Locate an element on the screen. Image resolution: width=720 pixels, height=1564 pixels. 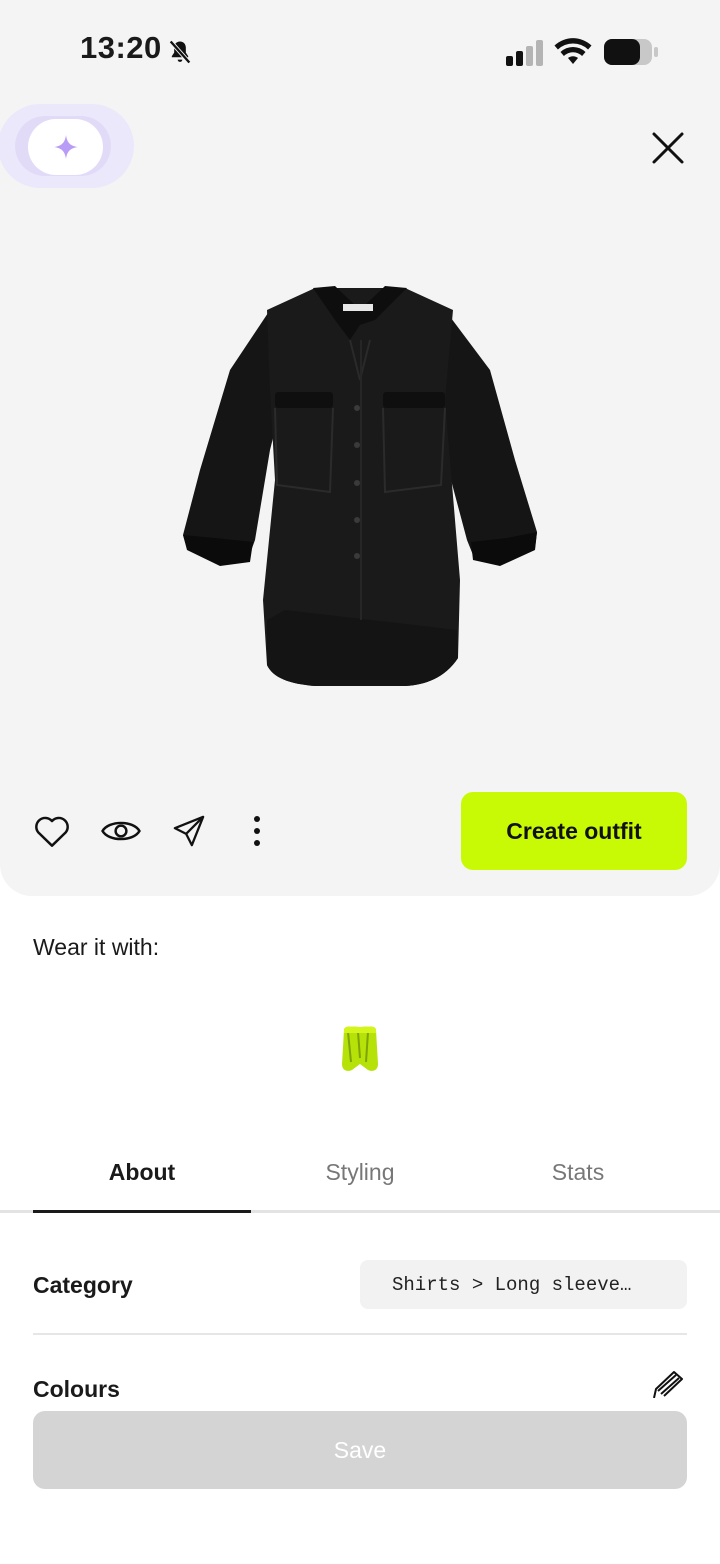
colours-row: Colours is located at coordinates (360, 1383).